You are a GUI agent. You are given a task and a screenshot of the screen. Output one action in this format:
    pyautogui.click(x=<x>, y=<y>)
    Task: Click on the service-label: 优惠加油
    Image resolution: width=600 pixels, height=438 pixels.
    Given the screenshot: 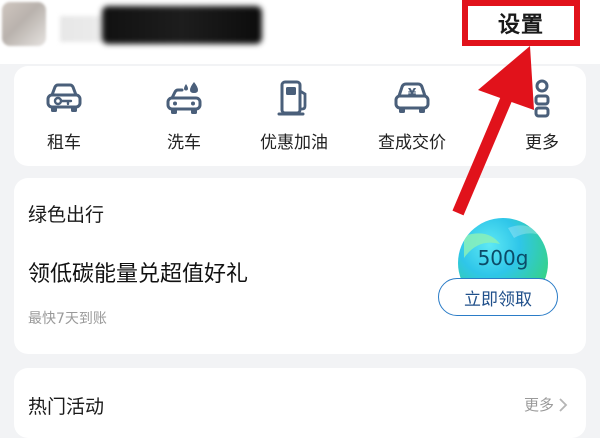 What is the action you would take?
    pyautogui.click(x=294, y=143)
    